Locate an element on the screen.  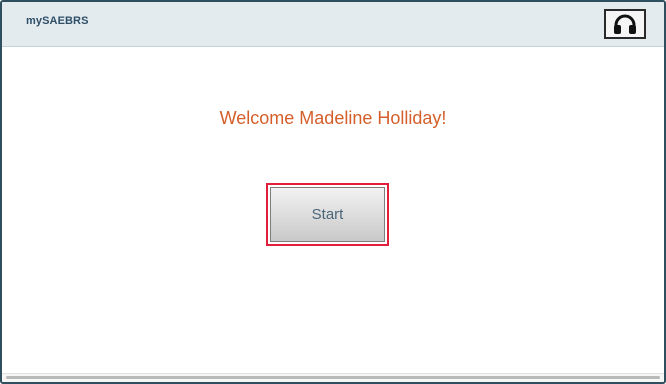
scrollbar-track is located at coordinates (333, 377).